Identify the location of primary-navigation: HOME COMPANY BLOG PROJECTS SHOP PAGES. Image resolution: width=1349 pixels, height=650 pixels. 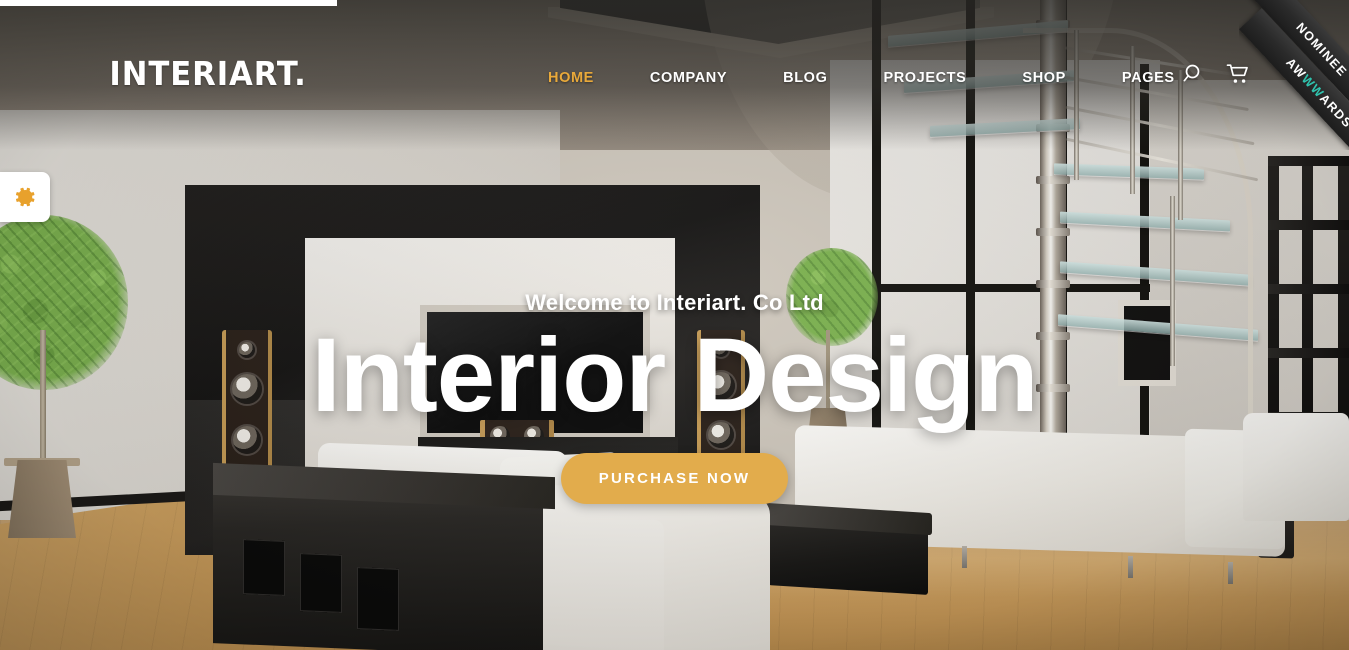
(861, 78).